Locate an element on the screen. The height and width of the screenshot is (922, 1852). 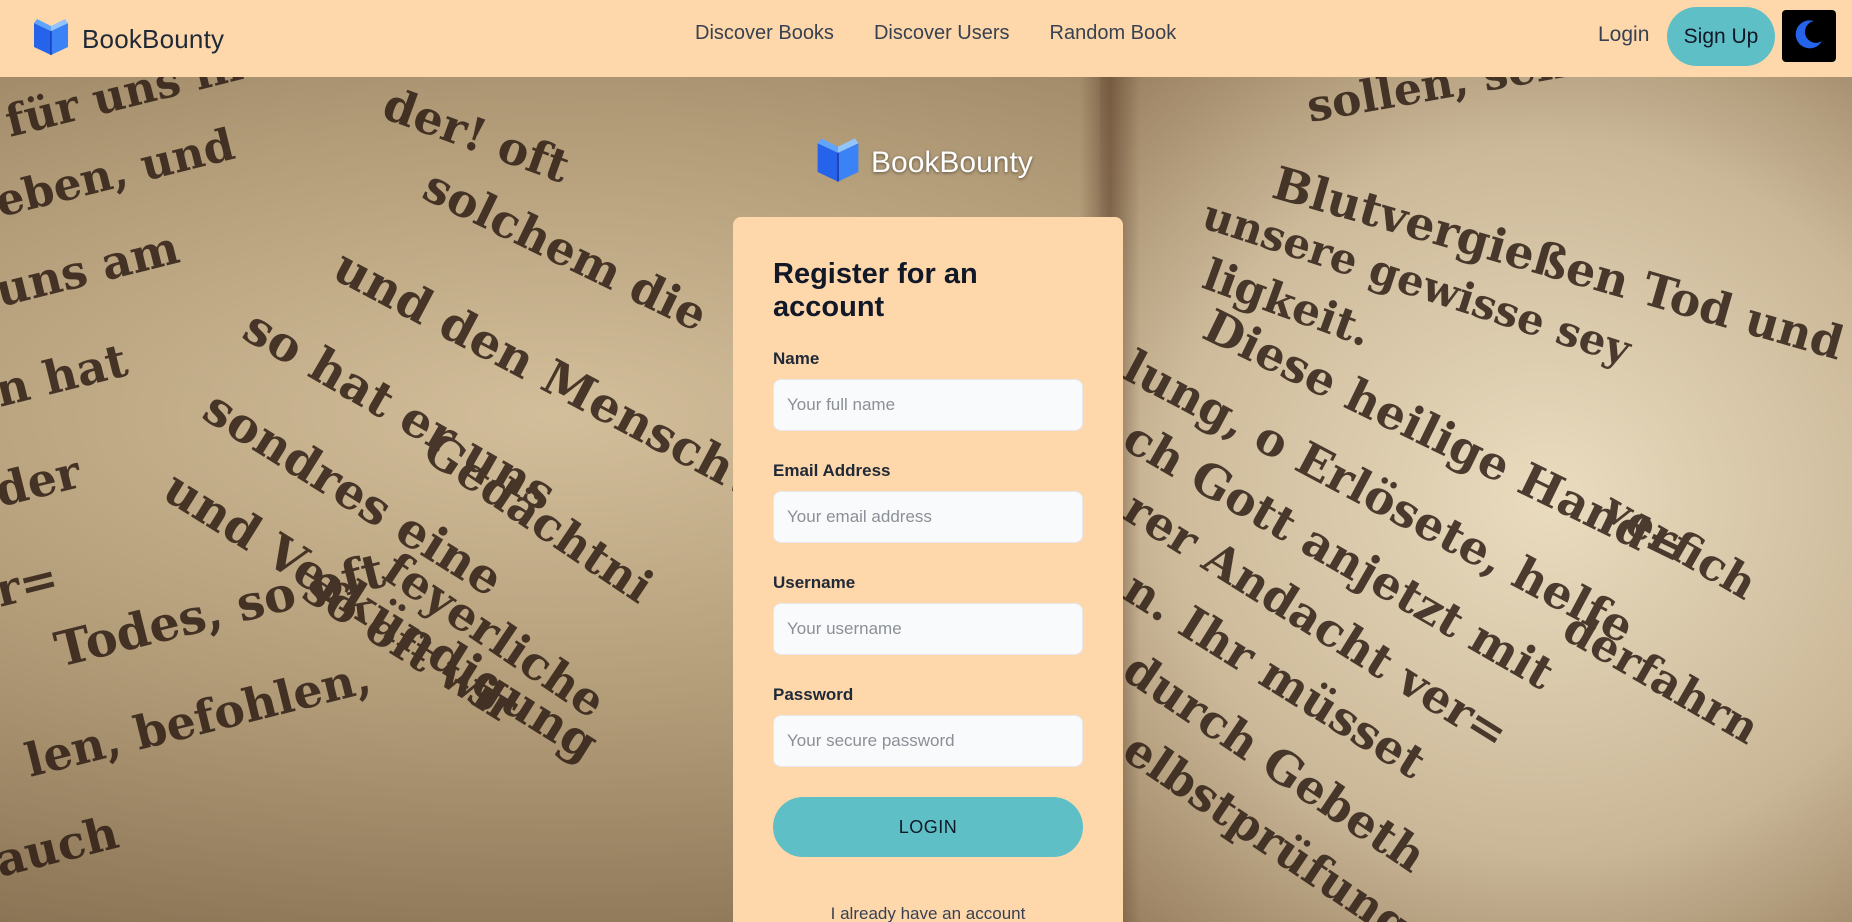
submit-button: LOGIN is located at coordinates (928, 827).